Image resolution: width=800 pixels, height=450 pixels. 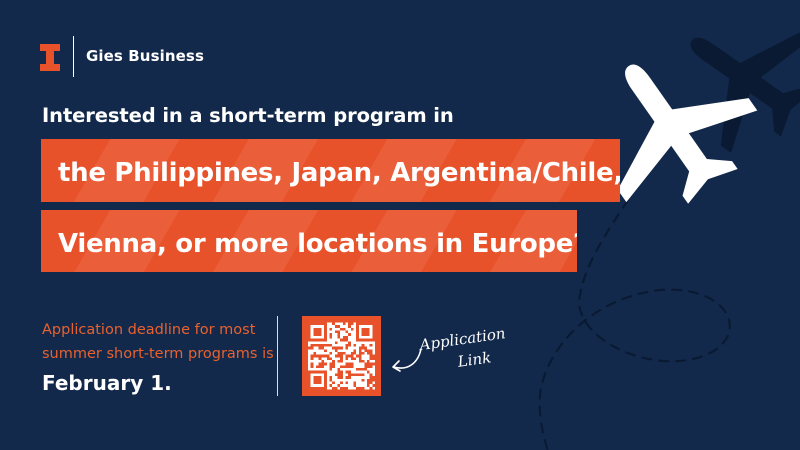 I want to click on logo-divider, so click(x=73, y=56).